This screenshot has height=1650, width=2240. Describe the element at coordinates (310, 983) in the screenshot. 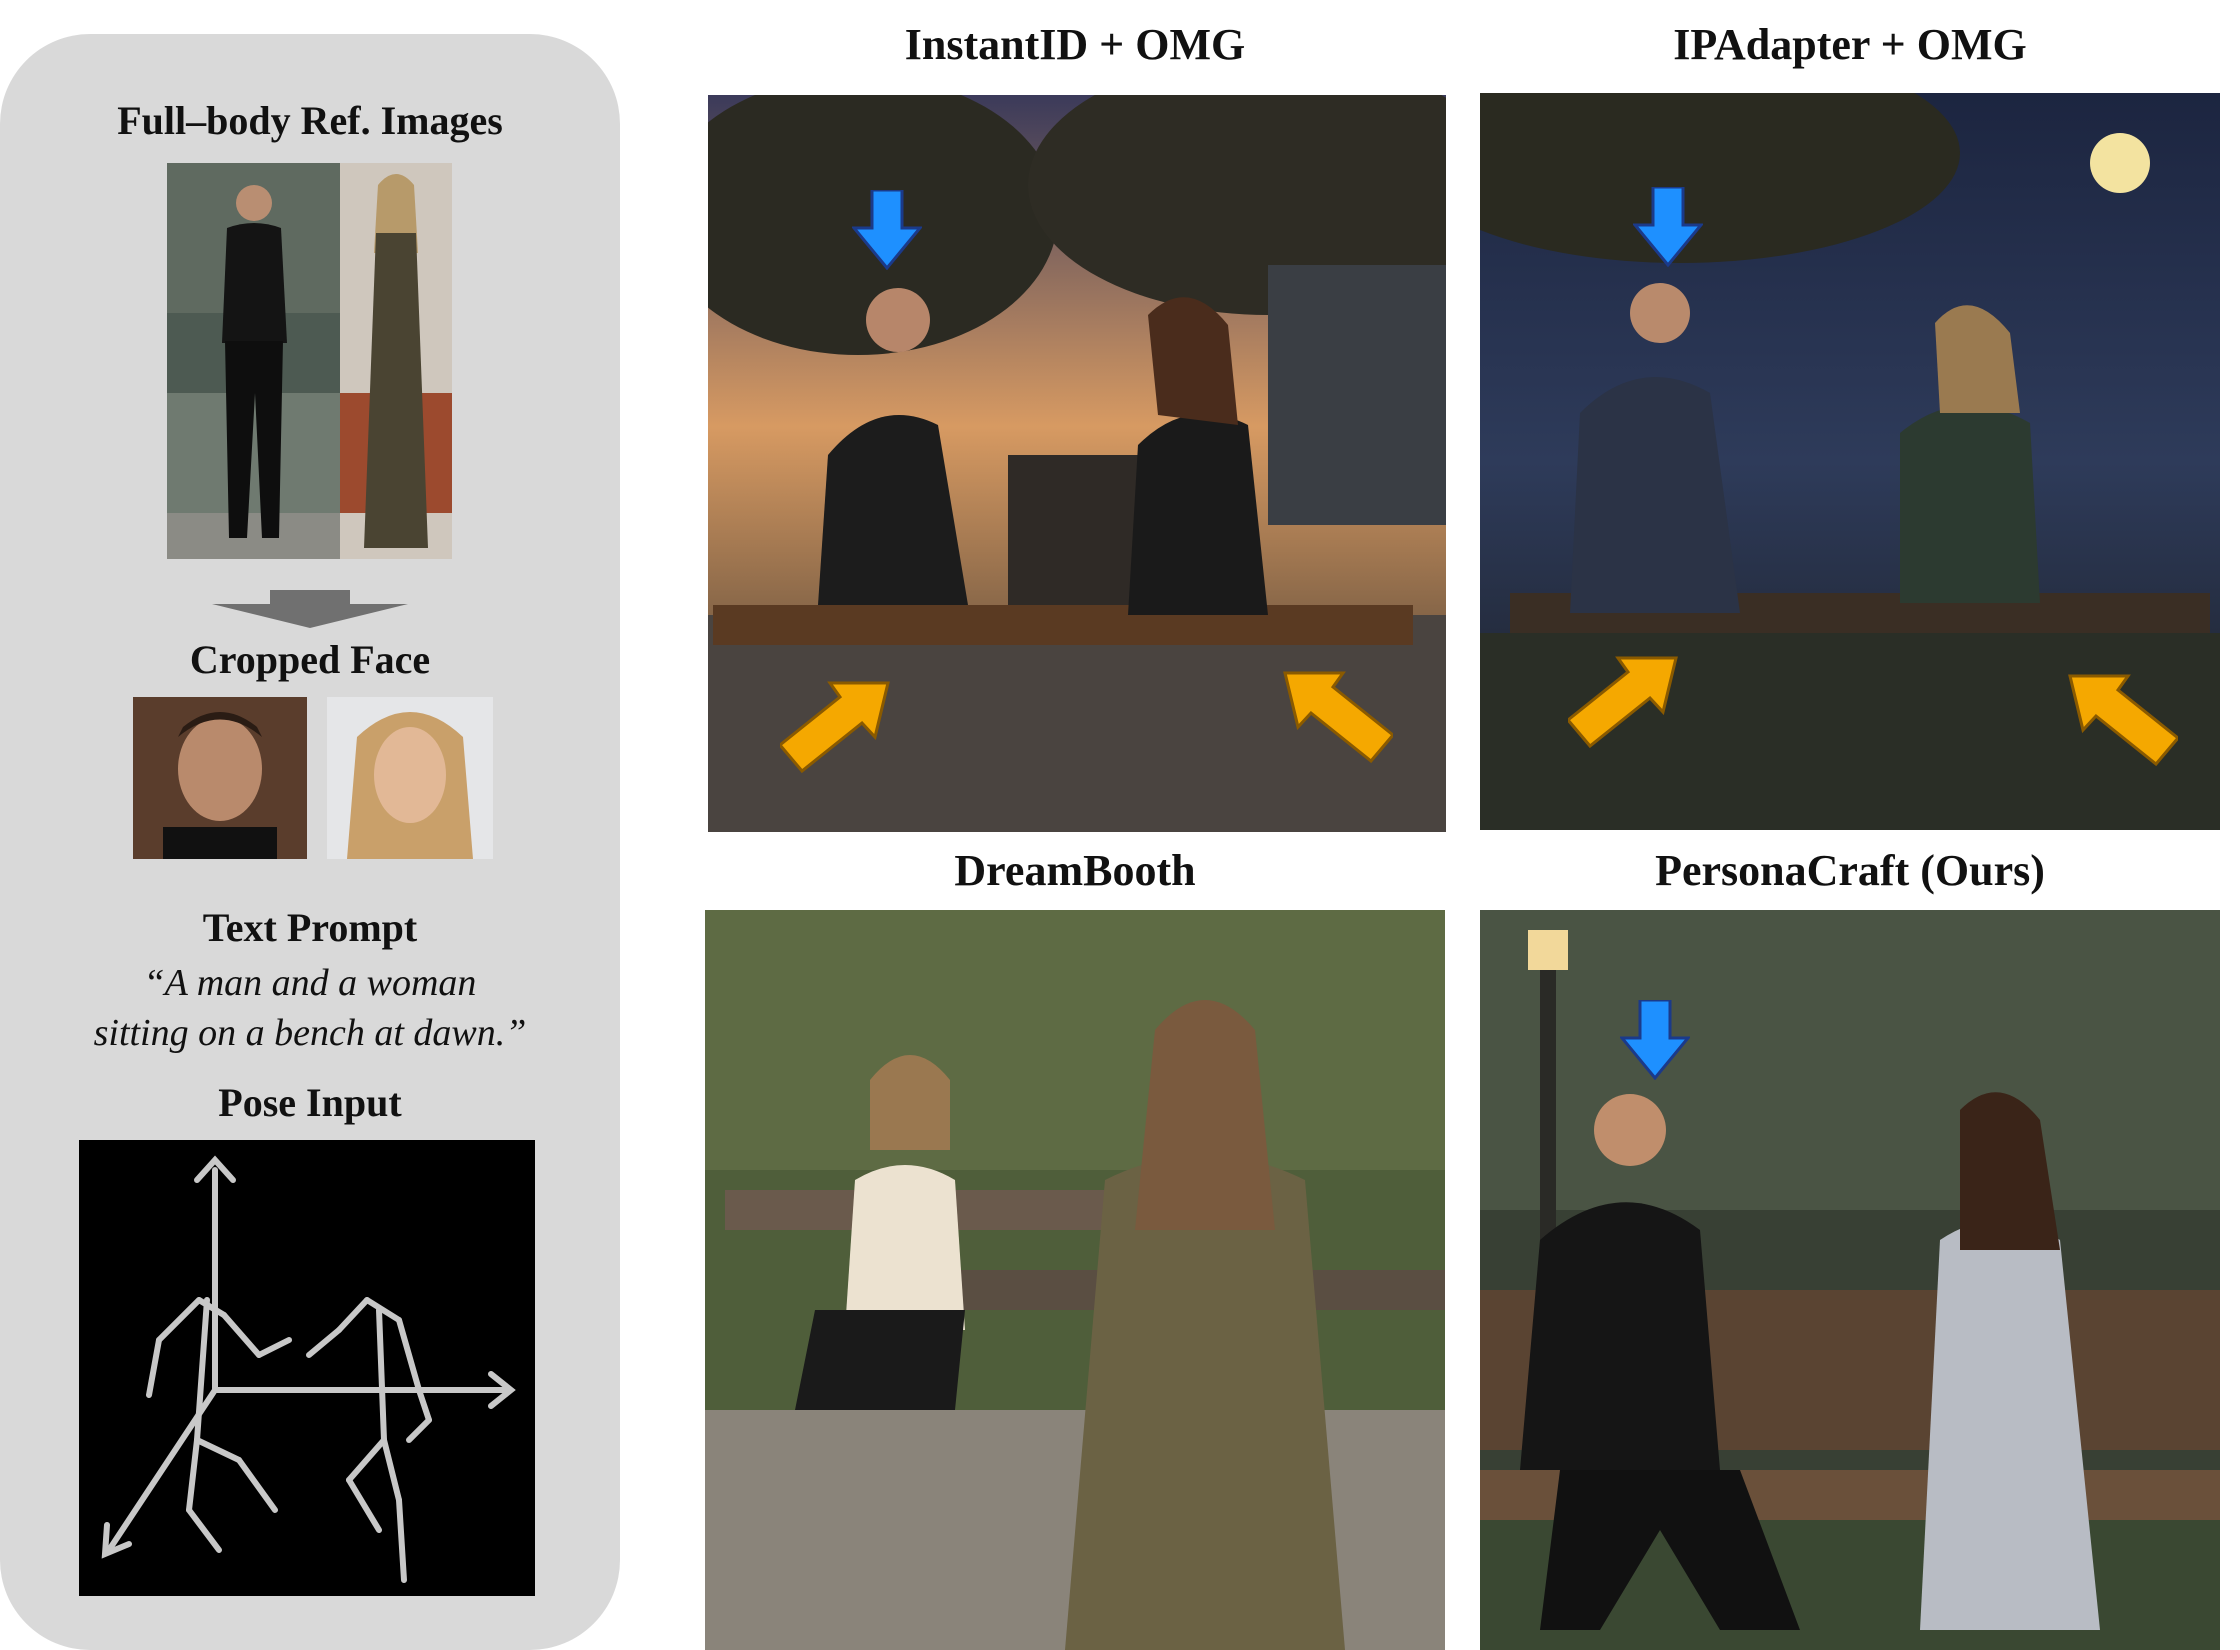

I see `prompt-line-1: “A man and a woman` at that location.